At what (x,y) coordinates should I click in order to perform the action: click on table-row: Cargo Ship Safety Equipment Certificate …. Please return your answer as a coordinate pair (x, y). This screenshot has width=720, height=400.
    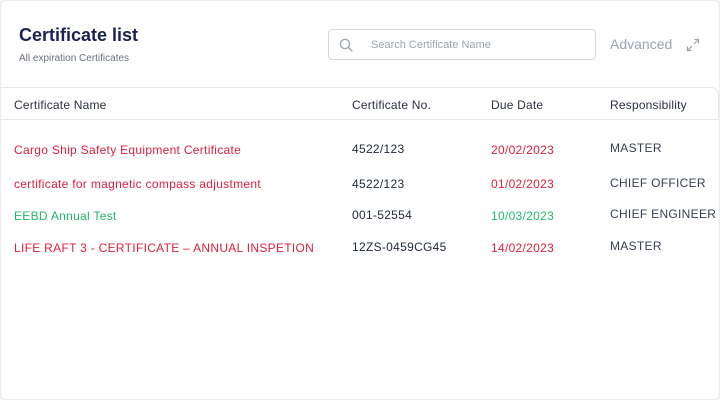
    Looking at the image, I should click on (360, 154).